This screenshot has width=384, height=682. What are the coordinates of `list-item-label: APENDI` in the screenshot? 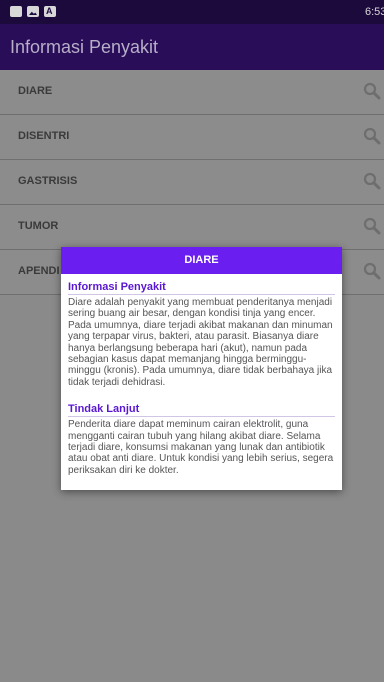 It's located at (39, 271).